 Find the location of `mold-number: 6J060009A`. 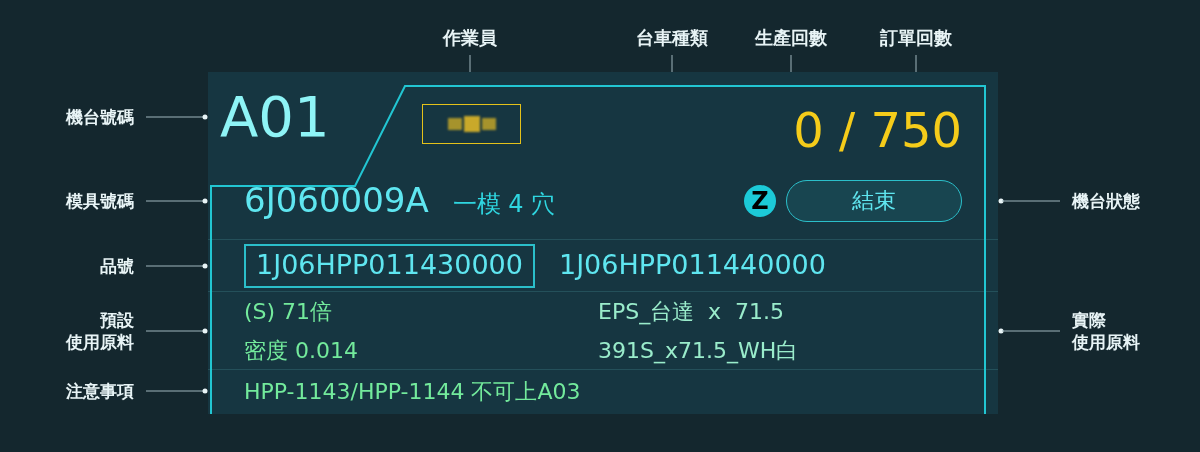

mold-number: 6J060009A is located at coordinates (336, 200).